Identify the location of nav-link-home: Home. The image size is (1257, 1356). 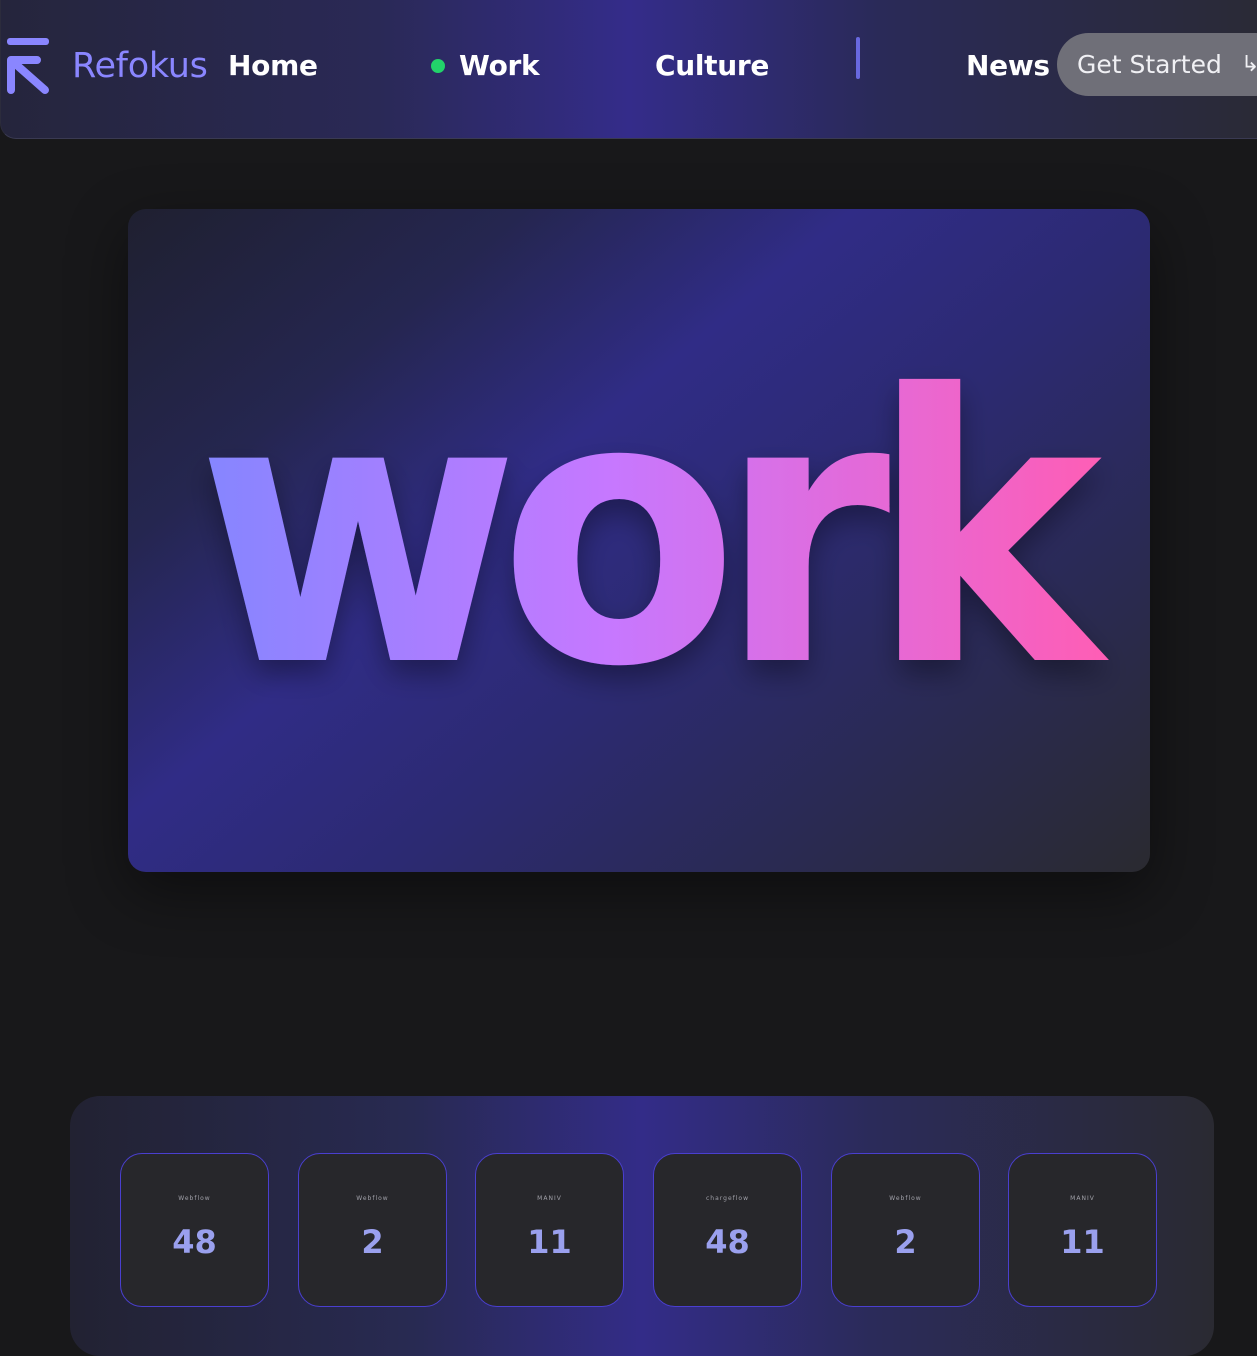
(273, 66).